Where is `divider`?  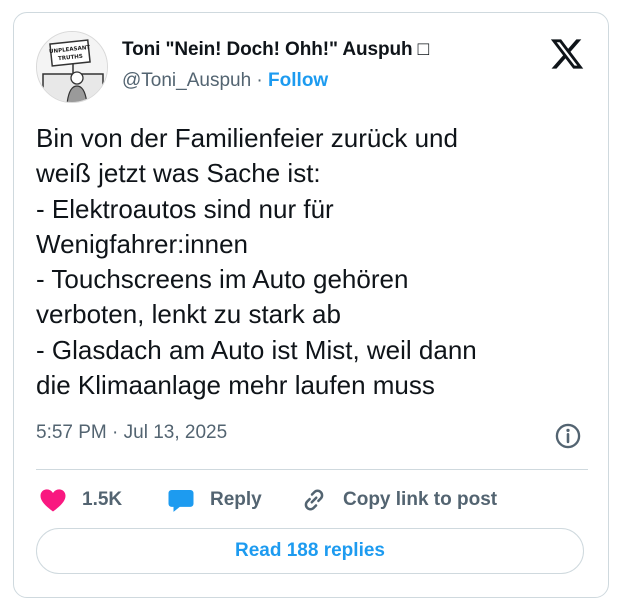
divider is located at coordinates (312, 469).